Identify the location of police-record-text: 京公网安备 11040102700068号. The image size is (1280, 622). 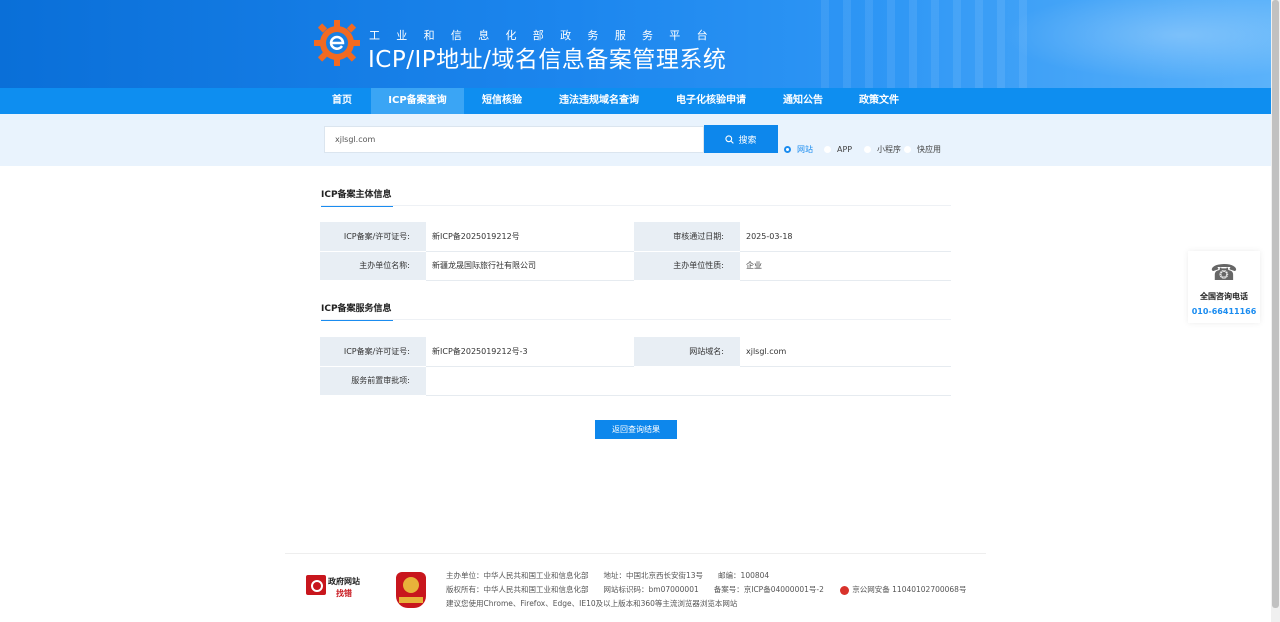
(909, 589).